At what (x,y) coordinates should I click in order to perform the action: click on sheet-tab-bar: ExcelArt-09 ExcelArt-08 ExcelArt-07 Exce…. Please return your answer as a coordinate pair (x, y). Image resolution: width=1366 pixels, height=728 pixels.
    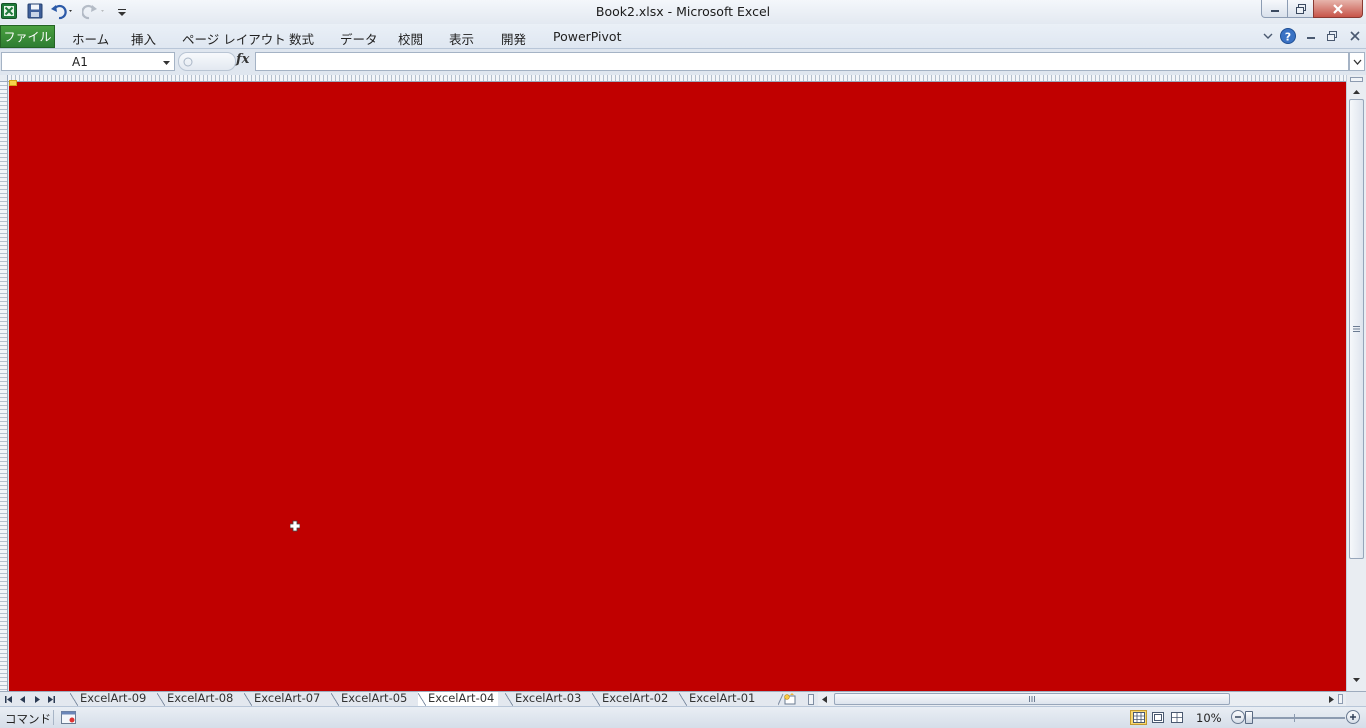
    Looking at the image, I should click on (683, 698).